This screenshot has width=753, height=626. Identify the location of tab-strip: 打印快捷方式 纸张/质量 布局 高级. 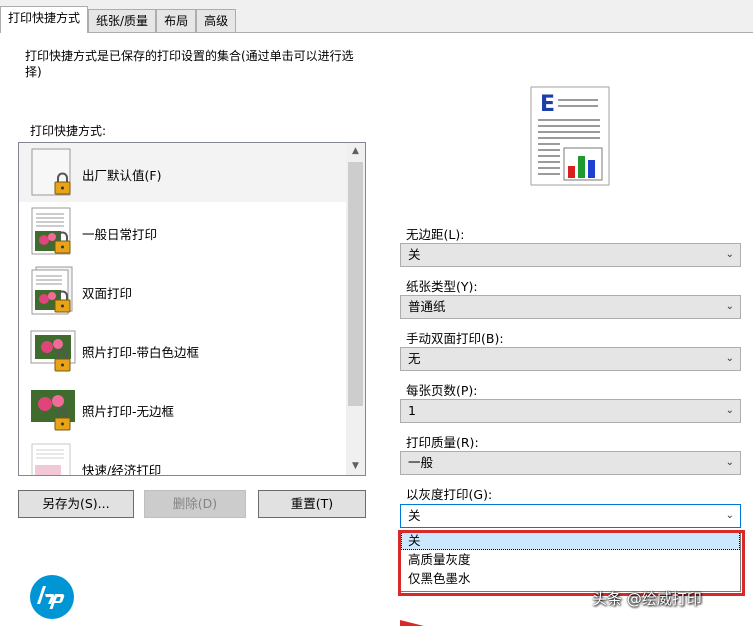
(118, 19).